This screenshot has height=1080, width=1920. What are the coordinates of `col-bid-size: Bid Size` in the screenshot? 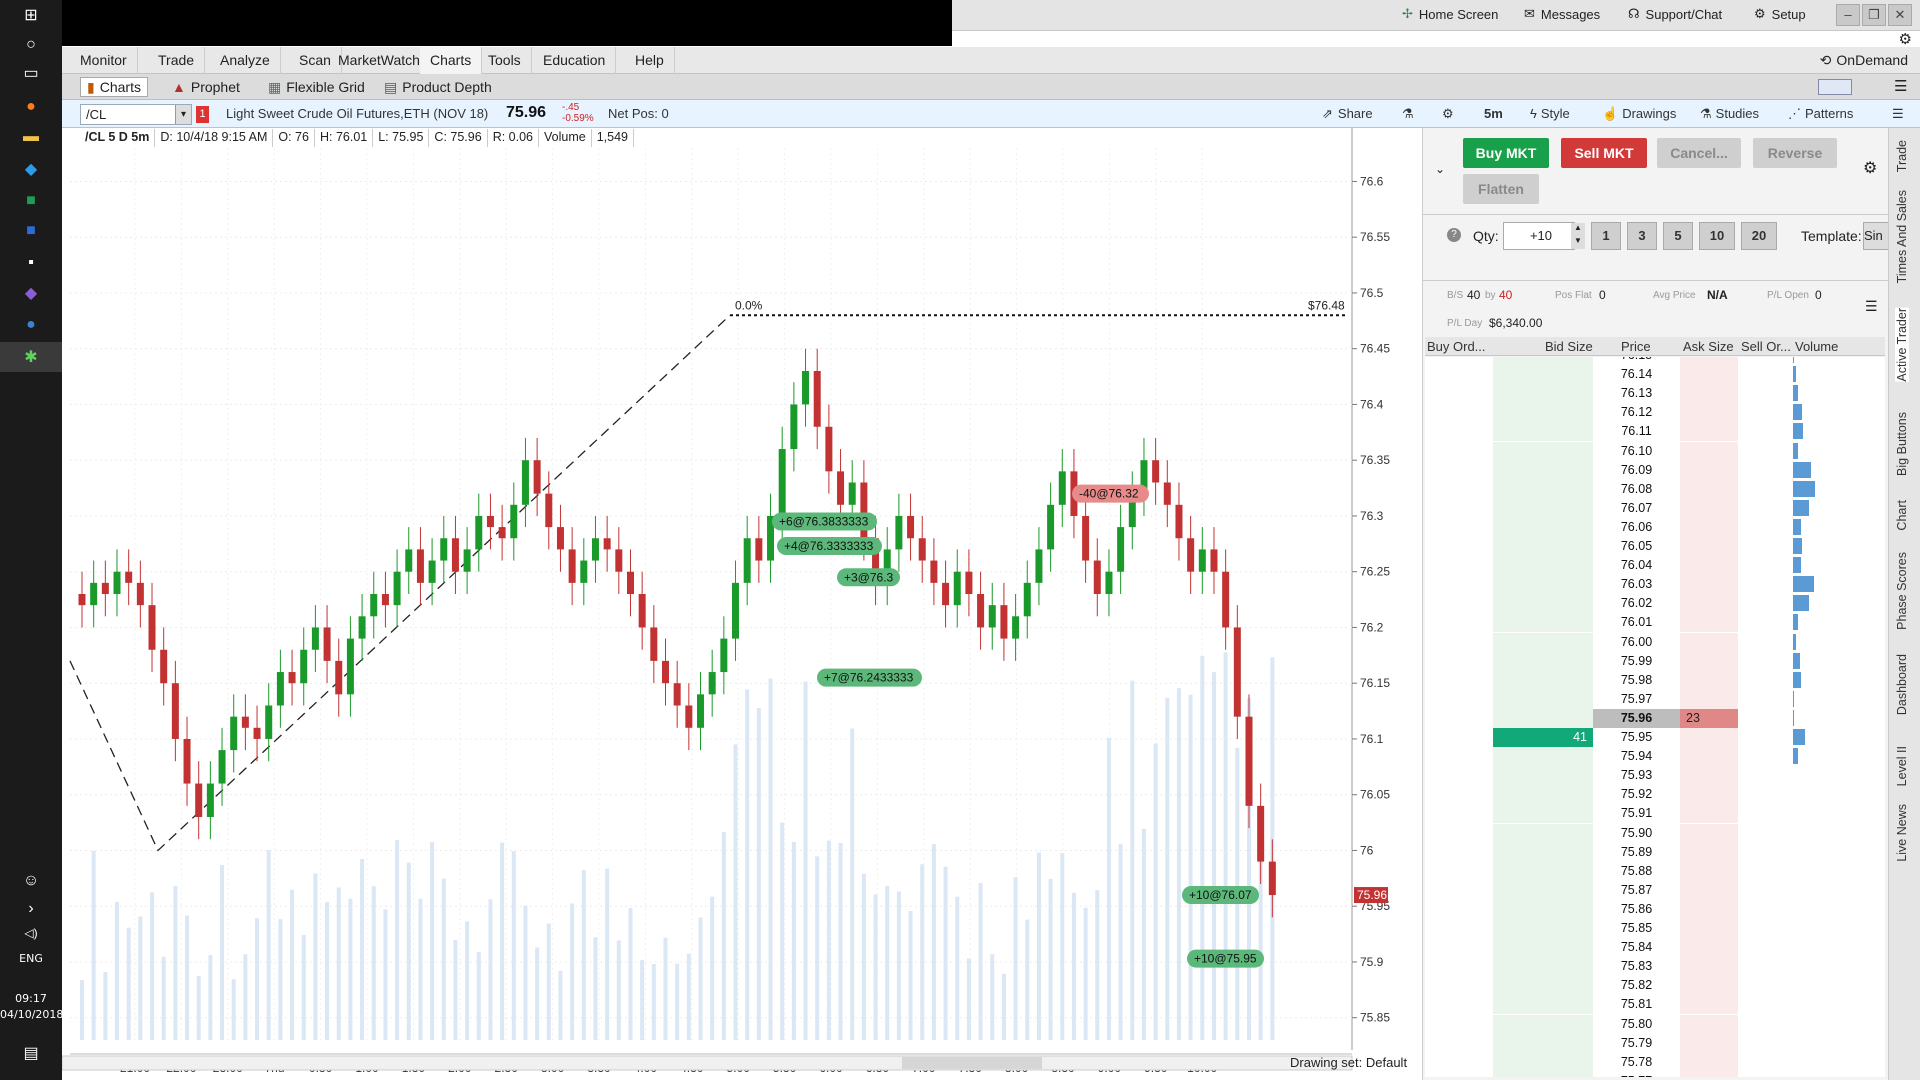 It's located at (1569, 346).